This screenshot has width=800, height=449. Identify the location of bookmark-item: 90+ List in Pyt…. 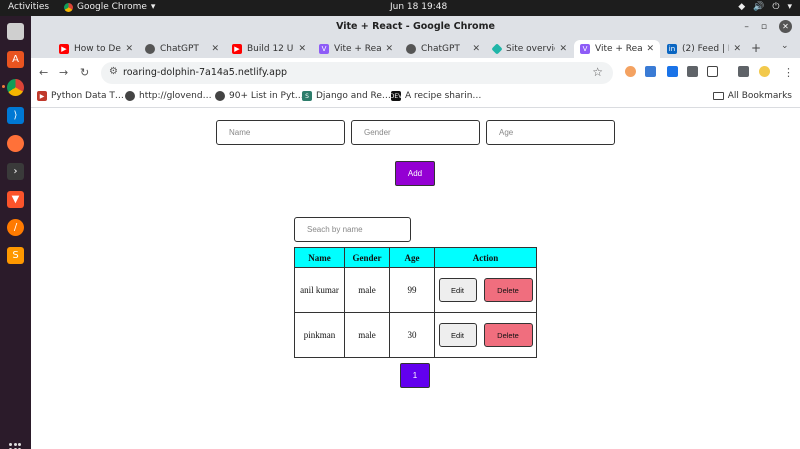
(259, 96).